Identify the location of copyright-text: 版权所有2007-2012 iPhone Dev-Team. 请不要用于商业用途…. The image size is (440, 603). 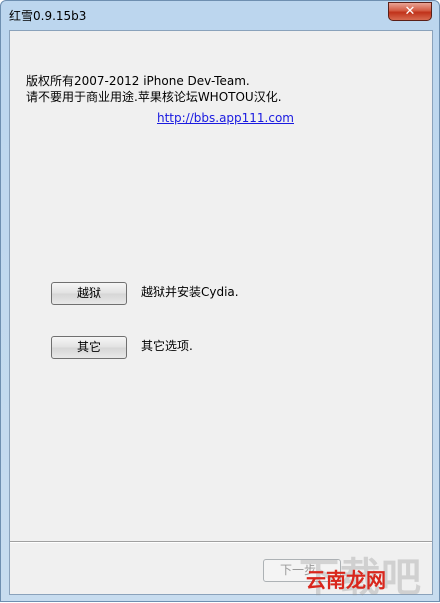
(154, 89).